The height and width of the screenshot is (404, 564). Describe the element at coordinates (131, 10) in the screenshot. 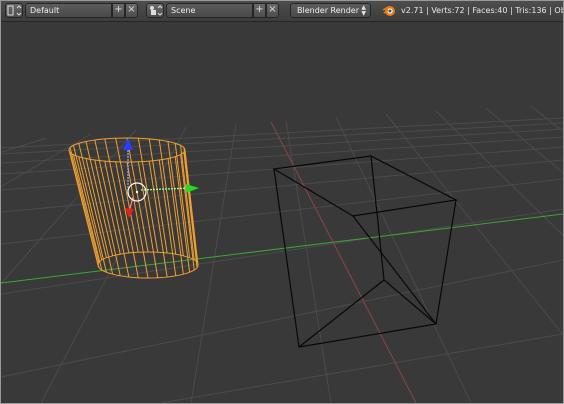

I see `delete-layout-button: ×` at that location.